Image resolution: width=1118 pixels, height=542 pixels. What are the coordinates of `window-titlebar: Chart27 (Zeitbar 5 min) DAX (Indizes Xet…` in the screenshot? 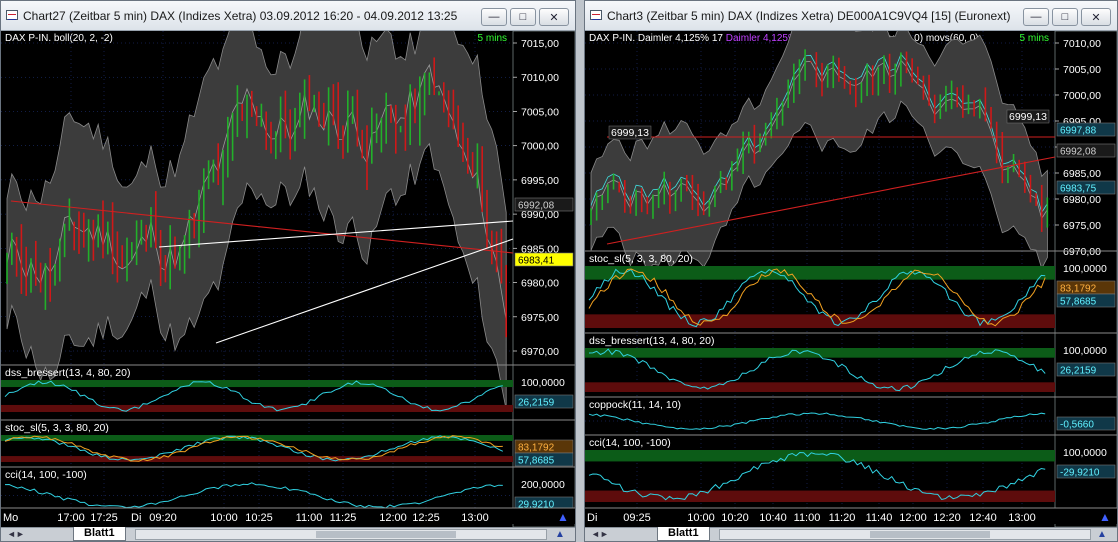 It's located at (288, 16).